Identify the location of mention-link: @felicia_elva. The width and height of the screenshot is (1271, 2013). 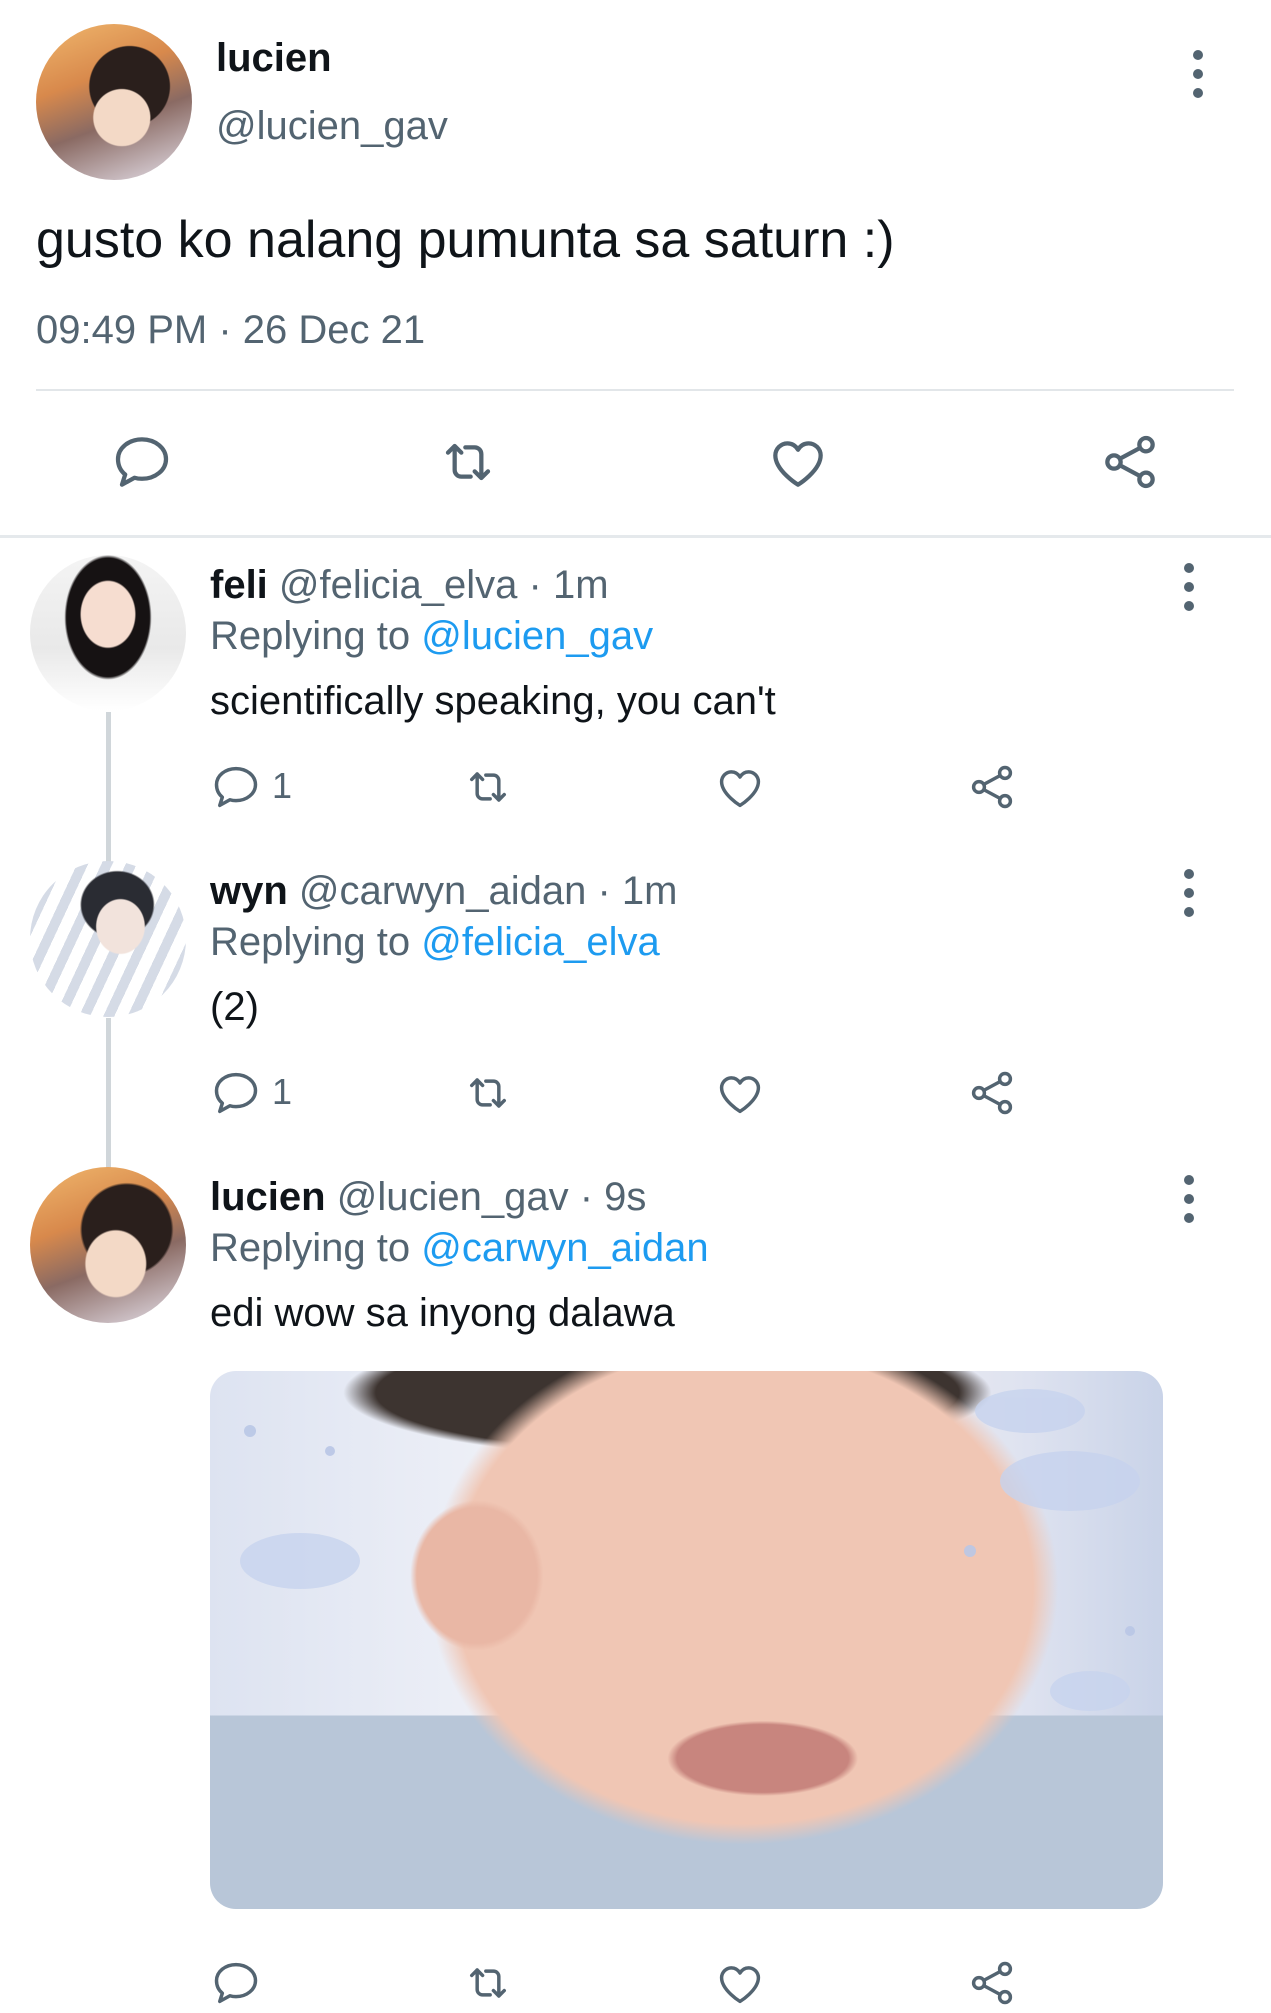
(540, 942).